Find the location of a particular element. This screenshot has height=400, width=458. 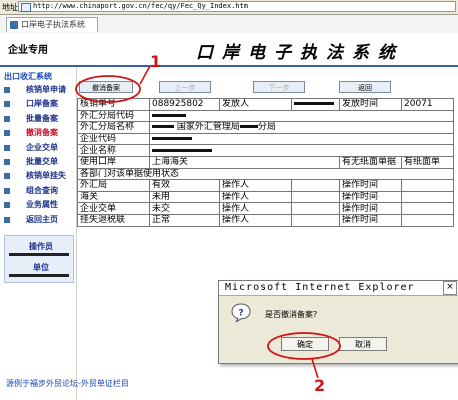

sidebar-item-label: 核销单申请 is located at coordinates (46, 89).